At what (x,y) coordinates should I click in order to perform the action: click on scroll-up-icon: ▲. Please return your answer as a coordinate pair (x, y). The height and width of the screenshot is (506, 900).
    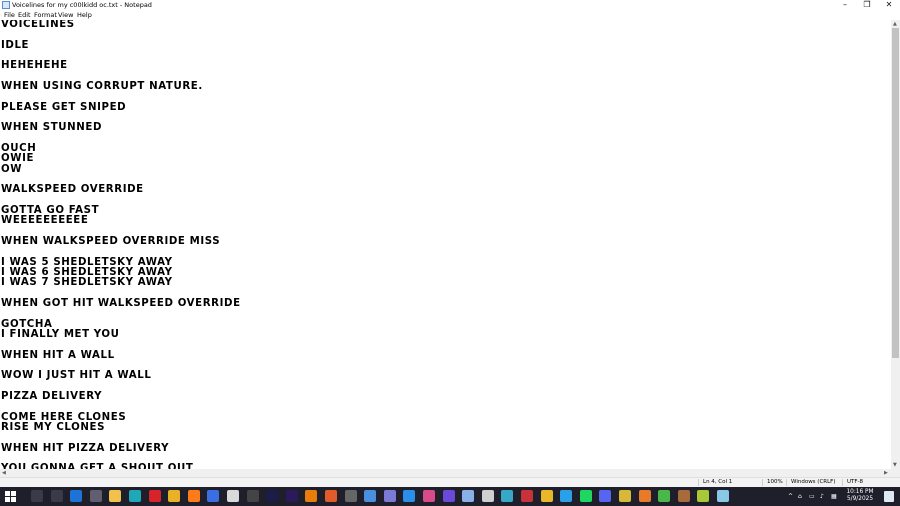
    Looking at the image, I should click on (895, 24).